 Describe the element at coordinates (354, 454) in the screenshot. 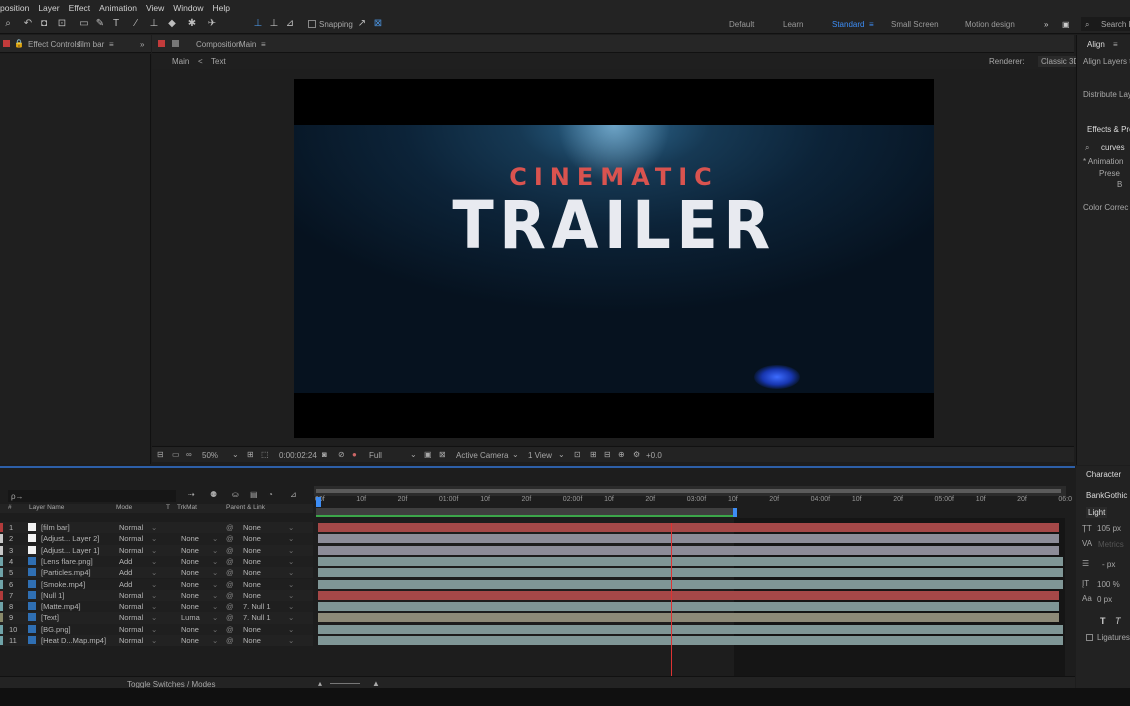

I see `channel-icon: ●` at that location.